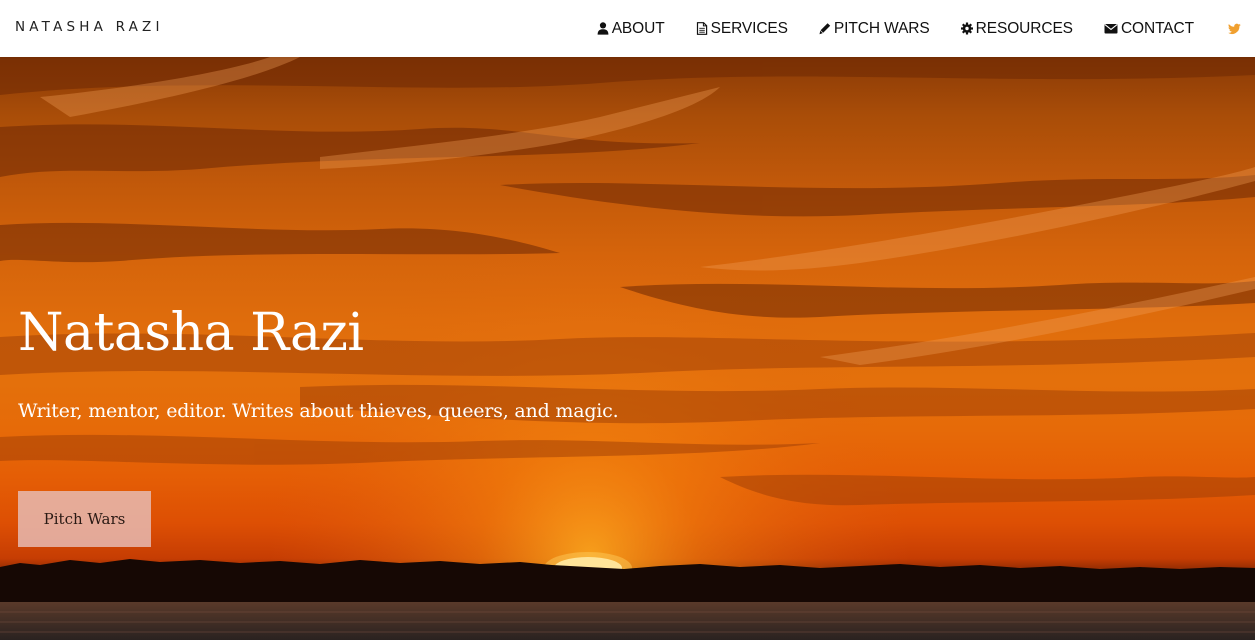  I want to click on nav-about: ABOUT, so click(631, 29).